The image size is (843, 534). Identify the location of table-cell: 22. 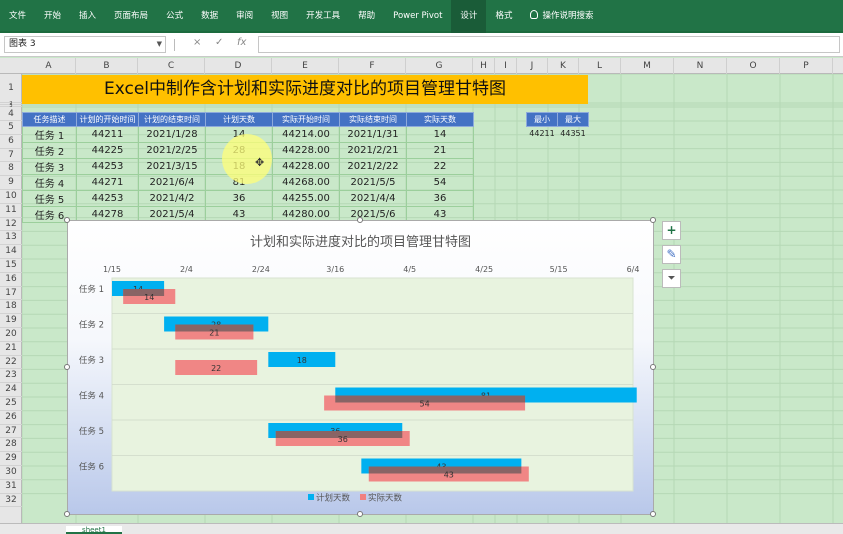
(440, 166).